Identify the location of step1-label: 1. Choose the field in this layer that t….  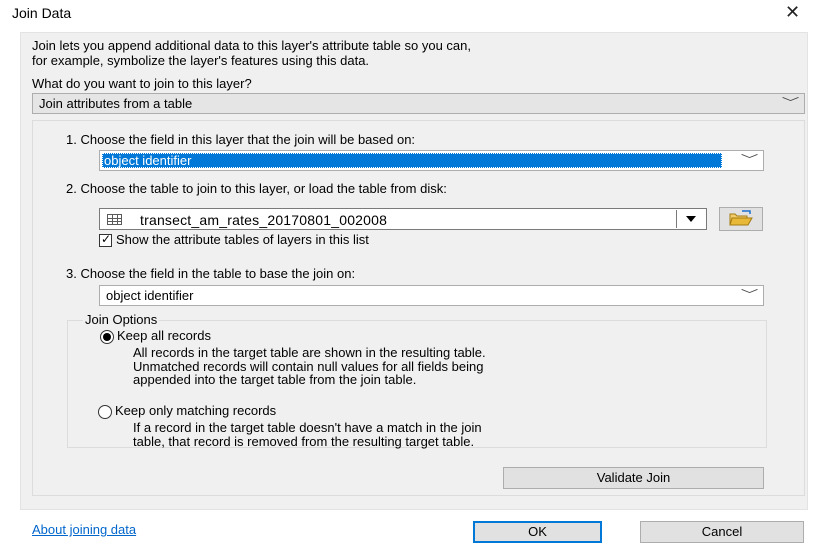
(241, 139).